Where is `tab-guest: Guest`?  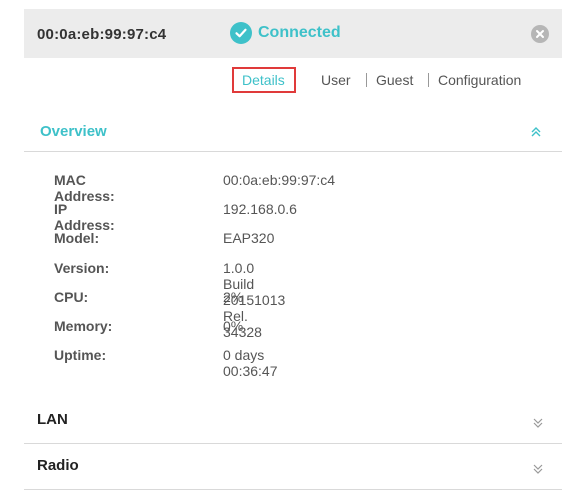 tab-guest: Guest is located at coordinates (394, 80).